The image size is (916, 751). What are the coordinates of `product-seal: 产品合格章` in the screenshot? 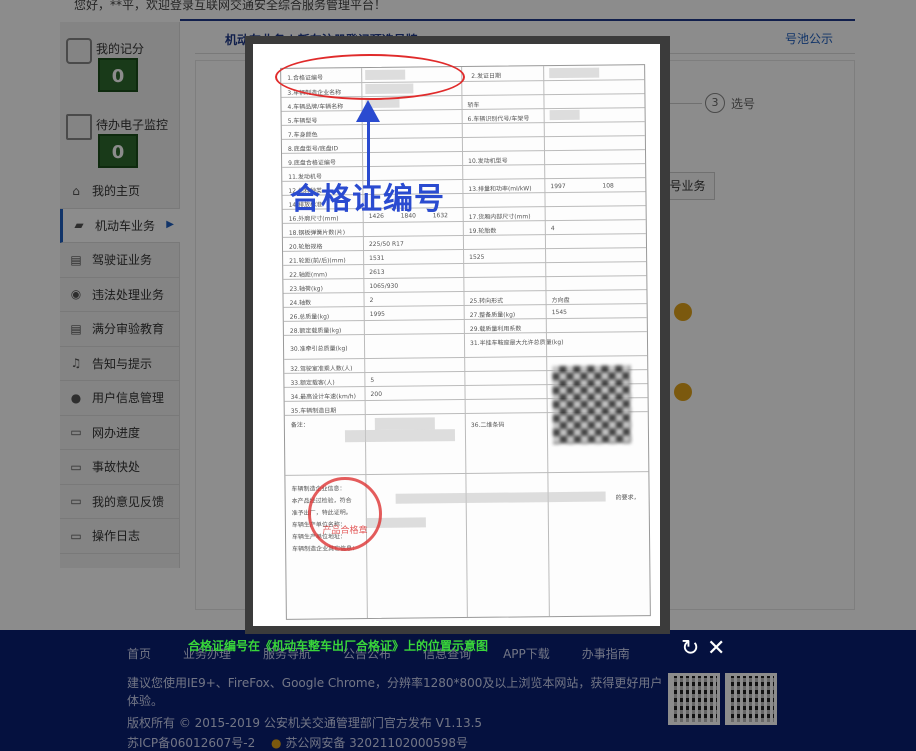 It's located at (345, 514).